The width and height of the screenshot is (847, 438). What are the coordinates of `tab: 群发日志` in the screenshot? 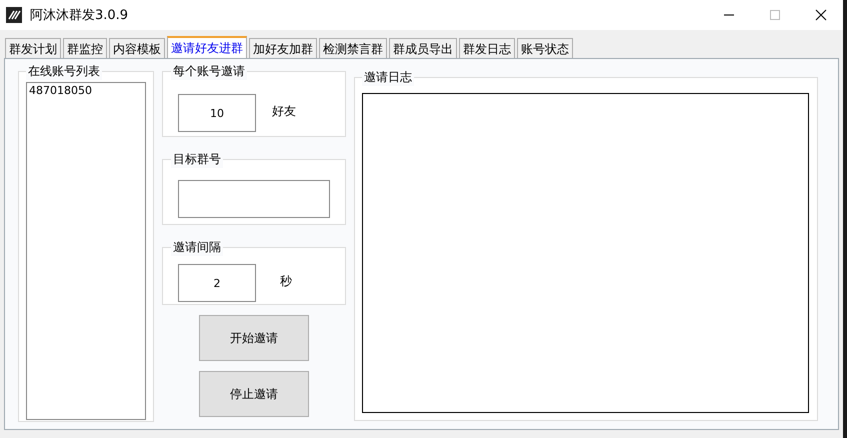 It's located at (487, 48).